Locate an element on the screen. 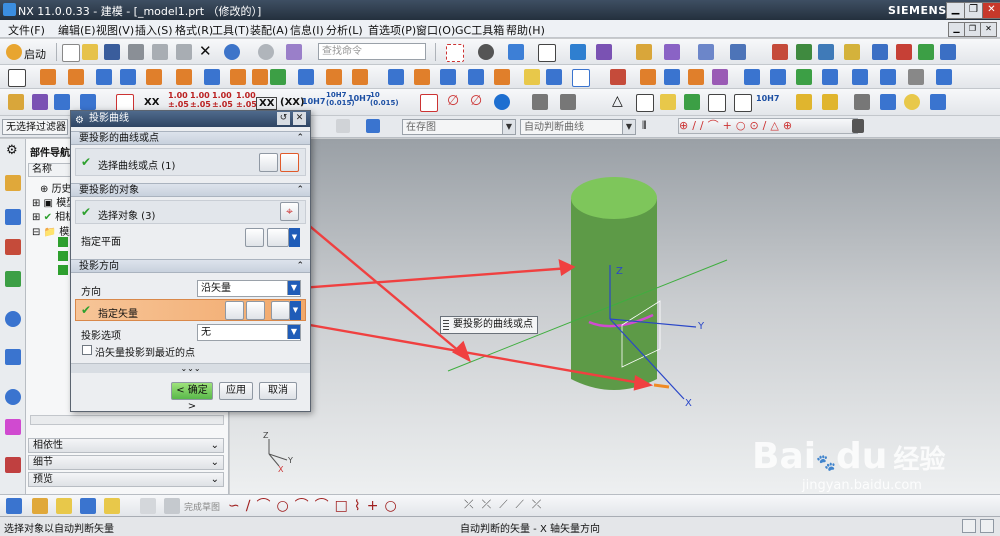 The image size is (1000, 536). swept-icon is located at coordinates (778, 77).